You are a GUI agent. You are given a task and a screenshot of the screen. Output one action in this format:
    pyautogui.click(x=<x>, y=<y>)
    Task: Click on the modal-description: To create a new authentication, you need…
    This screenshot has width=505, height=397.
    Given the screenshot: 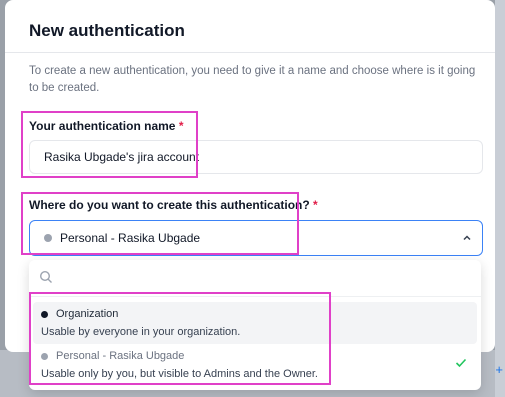 What is the action you would take?
    pyautogui.click(x=252, y=79)
    